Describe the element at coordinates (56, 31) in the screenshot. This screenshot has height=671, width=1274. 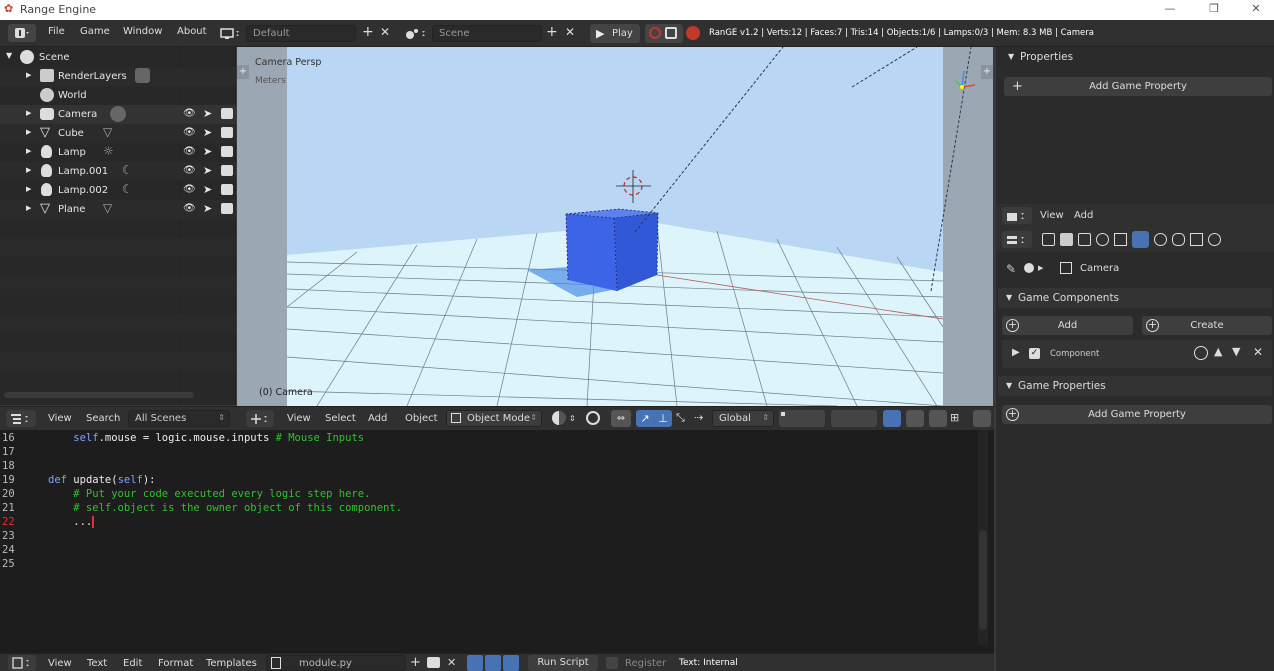
I see `menu-file: File` at that location.